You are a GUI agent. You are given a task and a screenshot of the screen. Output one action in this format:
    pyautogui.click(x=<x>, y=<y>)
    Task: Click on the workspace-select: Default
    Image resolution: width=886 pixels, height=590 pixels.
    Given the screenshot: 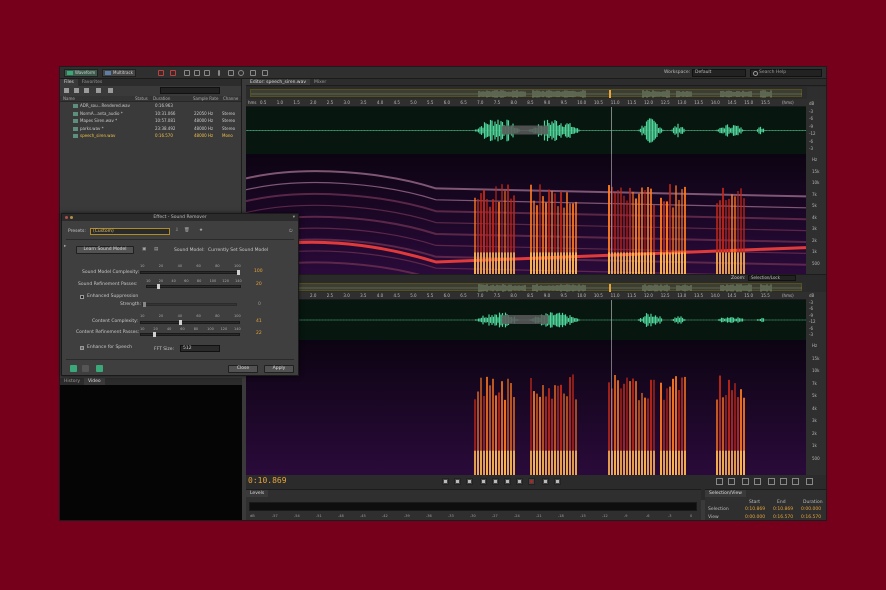 What is the action you would take?
    pyautogui.click(x=719, y=73)
    